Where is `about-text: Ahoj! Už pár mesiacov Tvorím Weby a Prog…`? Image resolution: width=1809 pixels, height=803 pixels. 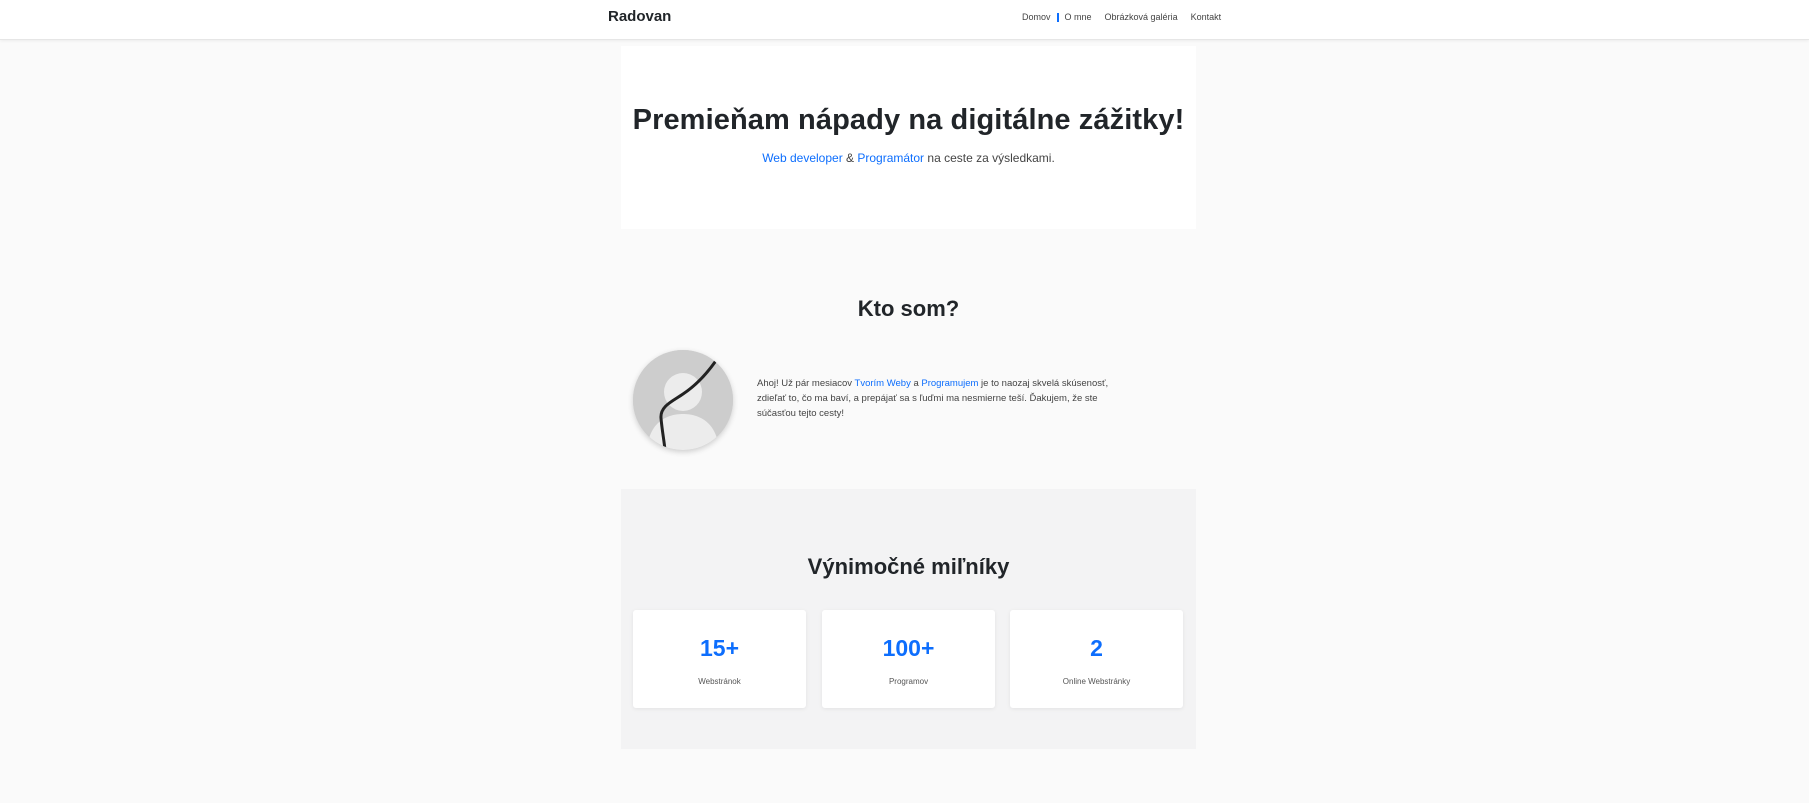 about-text: Ahoj! Už pár mesiacov Tvorím Weby a Prog… is located at coordinates (933, 398).